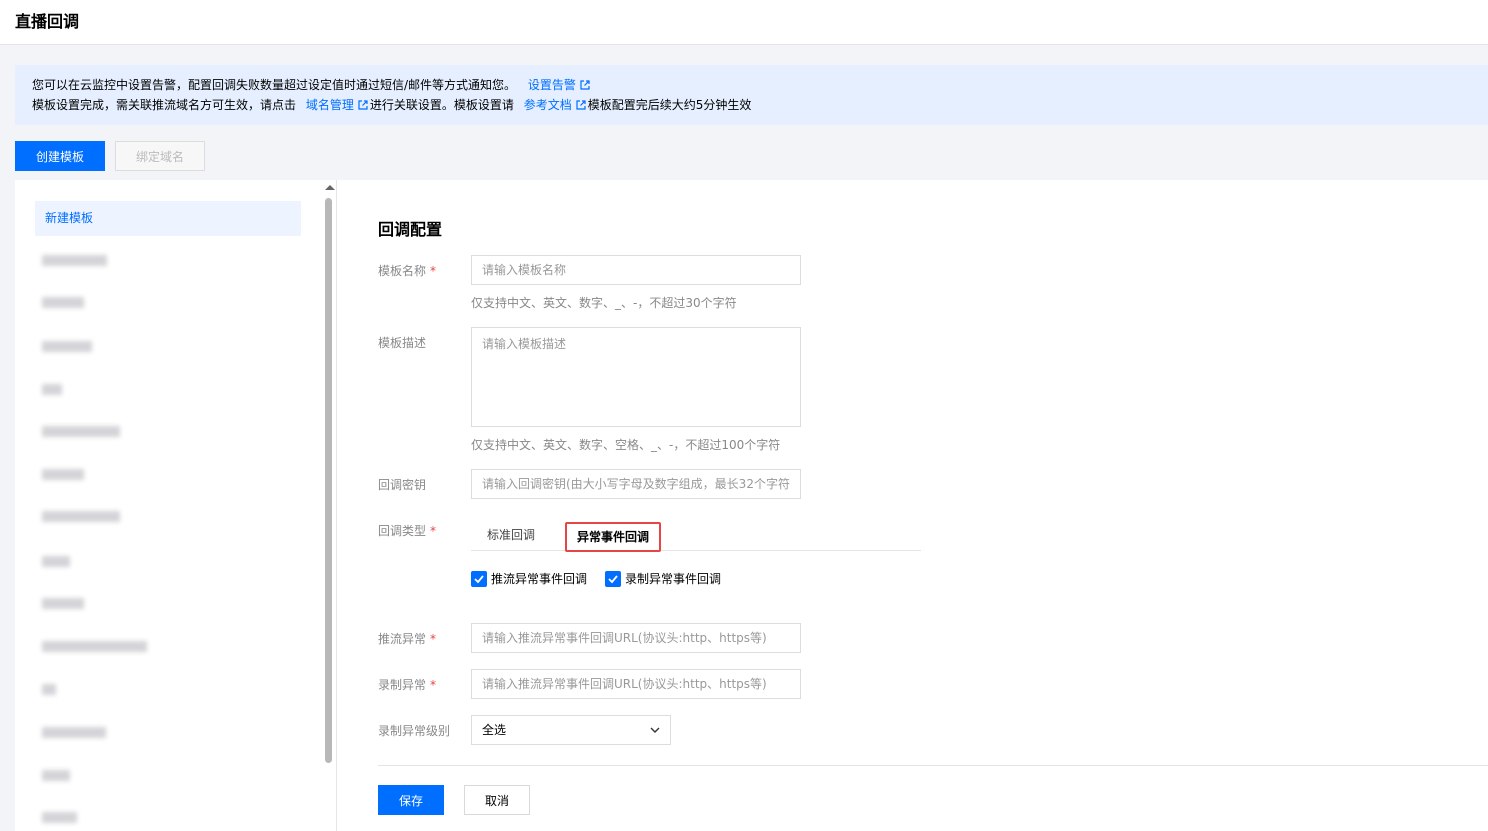 The height and width of the screenshot is (831, 1488). I want to click on template-list-item-new: 新建模板, so click(168, 218).